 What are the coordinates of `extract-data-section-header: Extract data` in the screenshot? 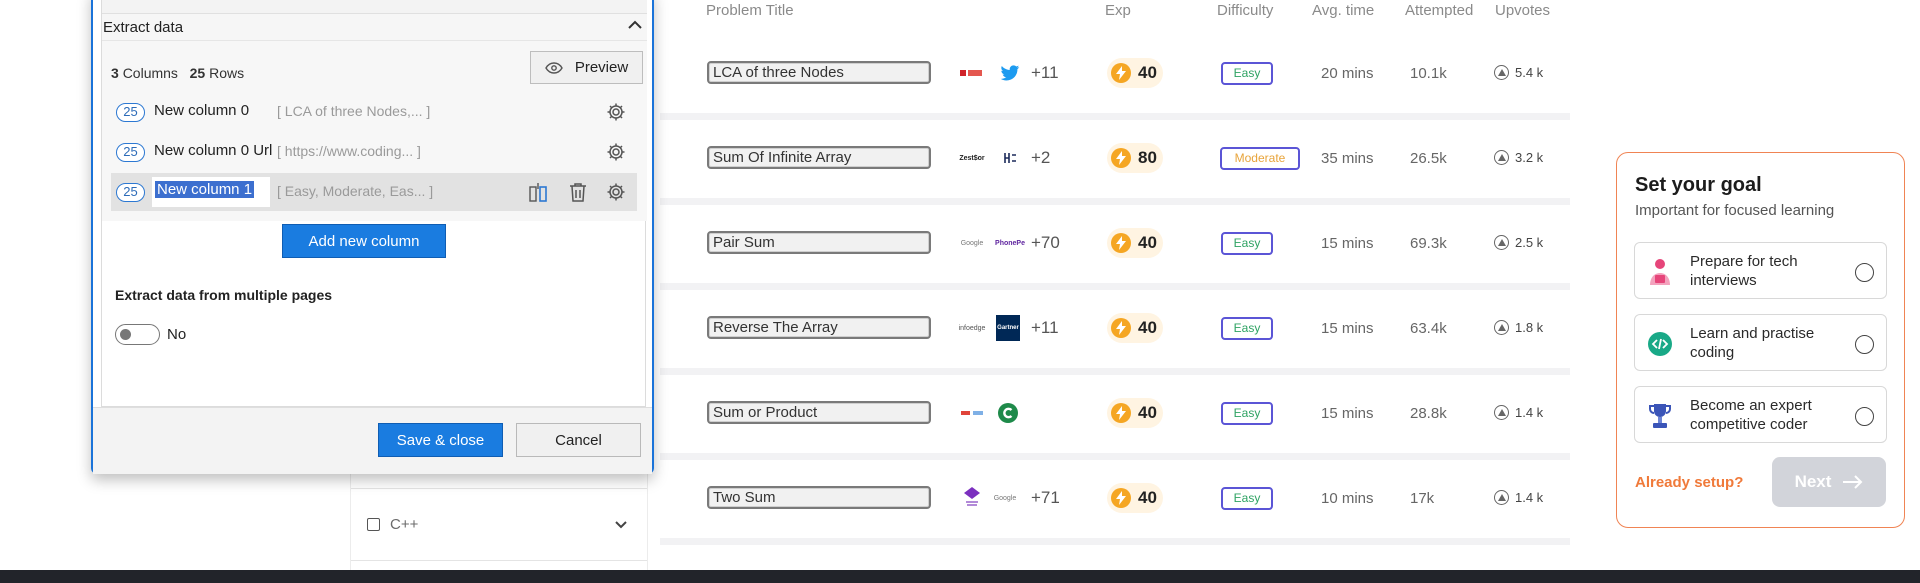 It's located at (374, 27).